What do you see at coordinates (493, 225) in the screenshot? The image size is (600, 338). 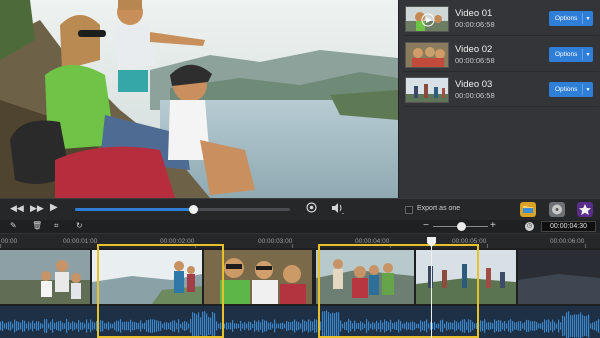 I see `zoom-in-button: +` at bounding box center [493, 225].